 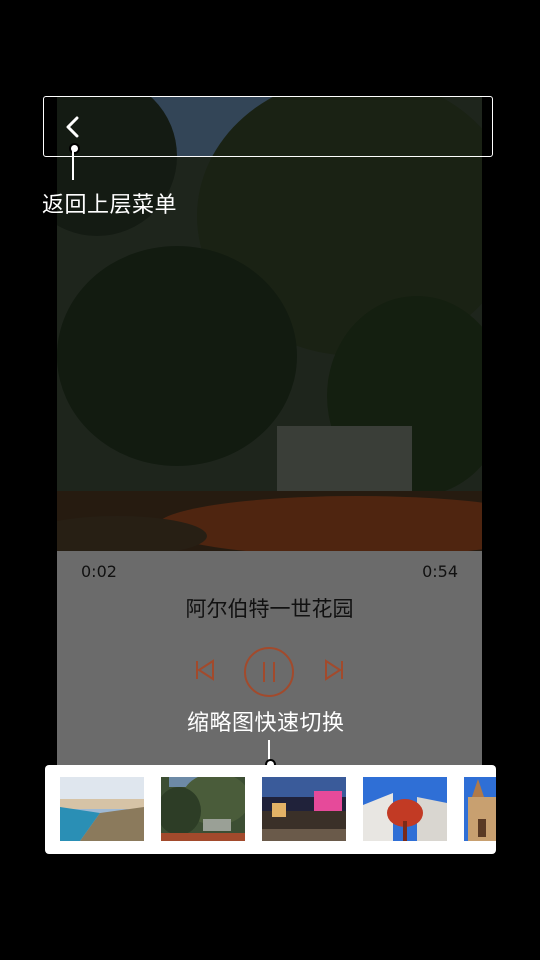 I want to click on previous-button, so click(x=205, y=670).